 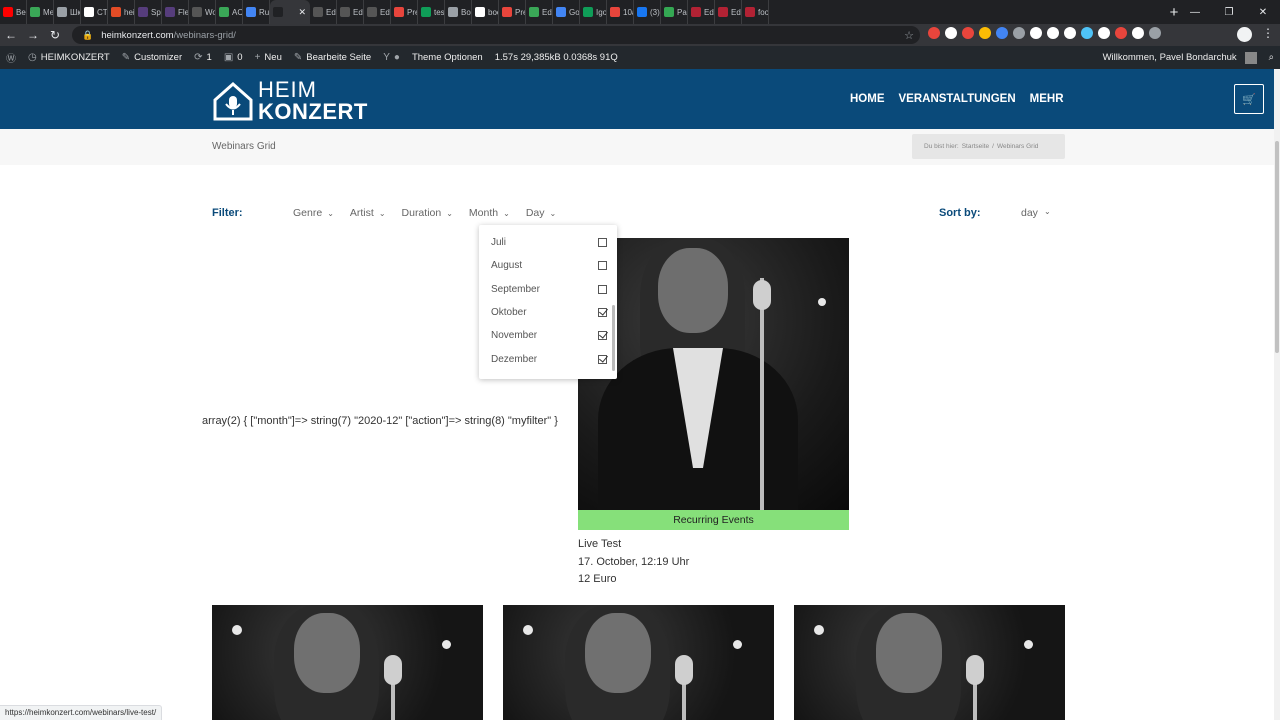 What do you see at coordinates (613, 338) in the screenshot?
I see `dropdown-scrollbar` at bounding box center [613, 338].